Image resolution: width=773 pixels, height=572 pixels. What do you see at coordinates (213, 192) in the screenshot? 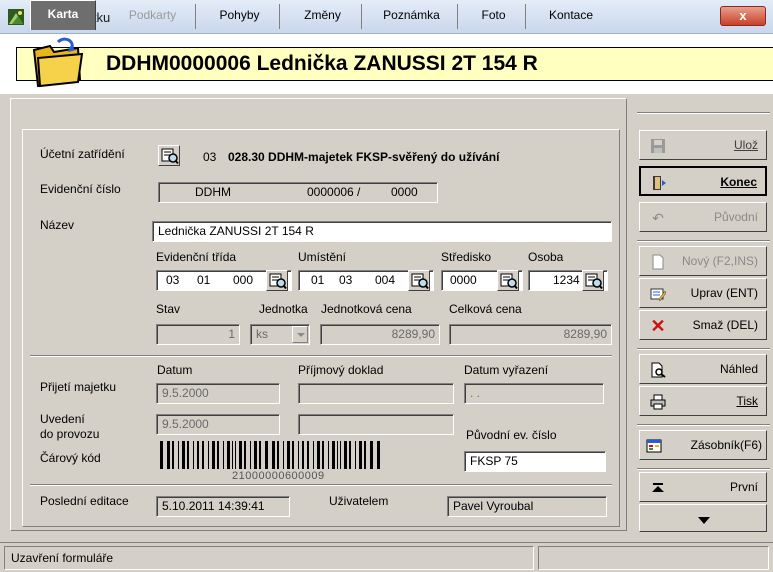
I see `evidencni-cislo-prefix: DDHM` at bounding box center [213, 192].